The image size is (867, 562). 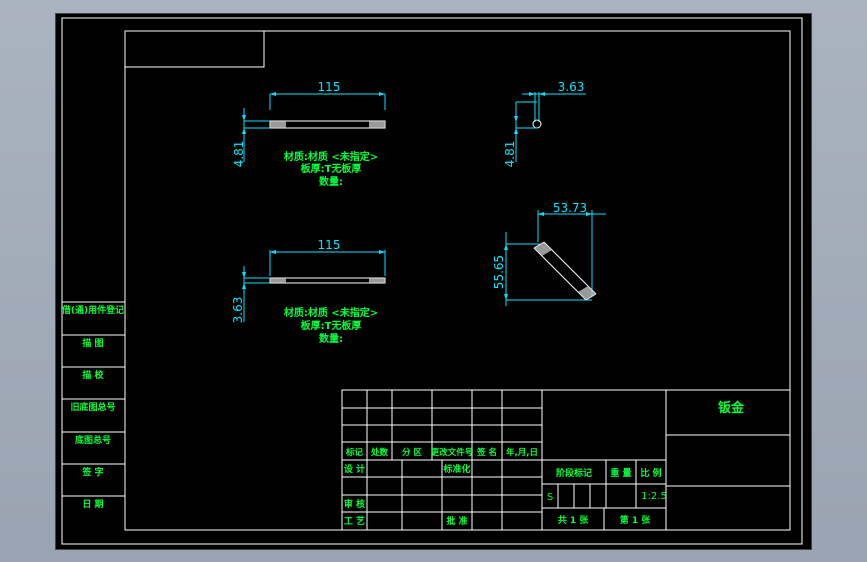 What do you see at coordinates (92, 343) in the screenshot?
I see `side-label-1: 描 图` at bounding box center [92, 343].